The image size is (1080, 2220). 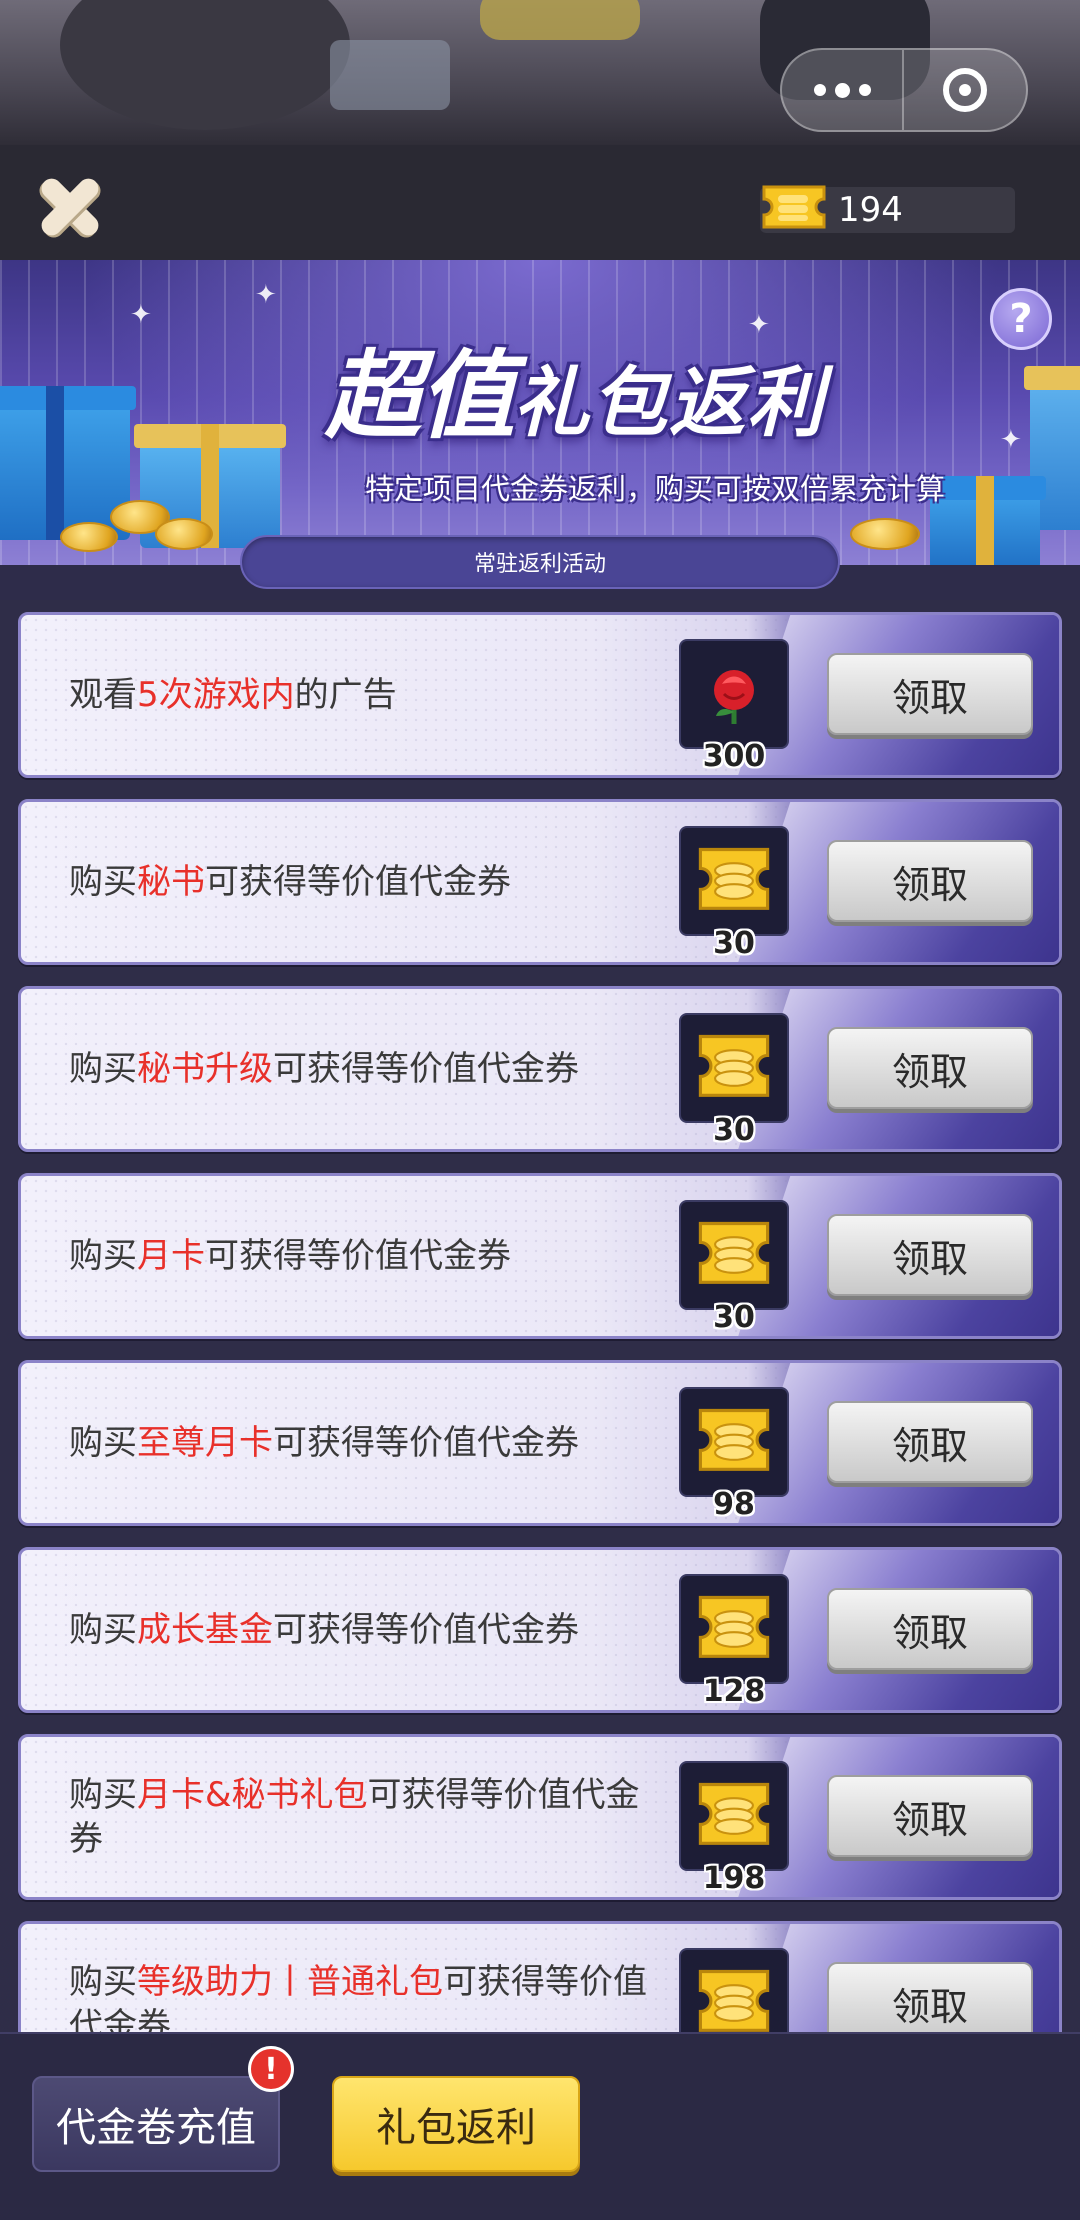 I want to click on task-text-pre: 观看, so click(x=103, y=695).